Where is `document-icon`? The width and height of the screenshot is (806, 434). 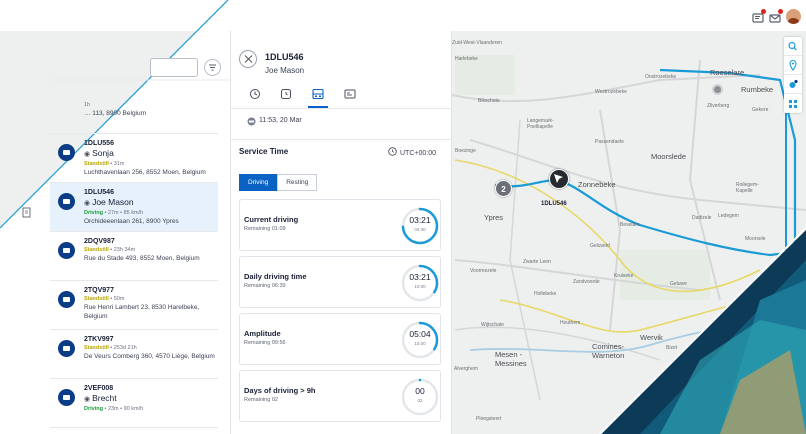
document-icon is located at coordinates (27, 211).